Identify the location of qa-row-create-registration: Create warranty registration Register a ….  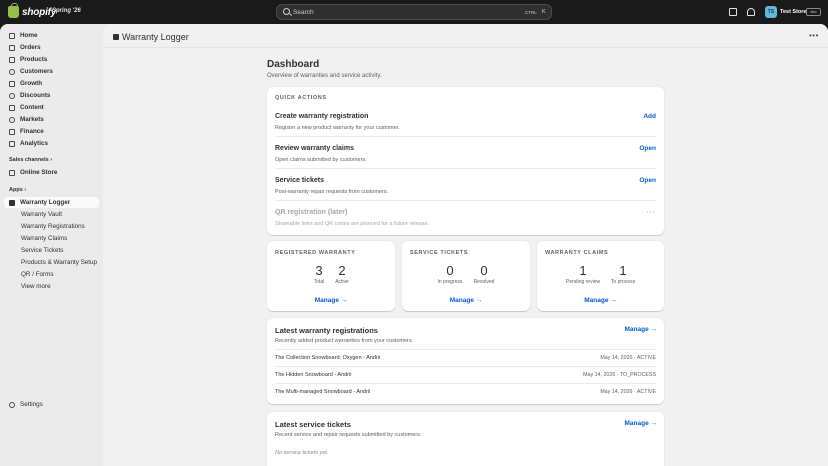
(465, 122).